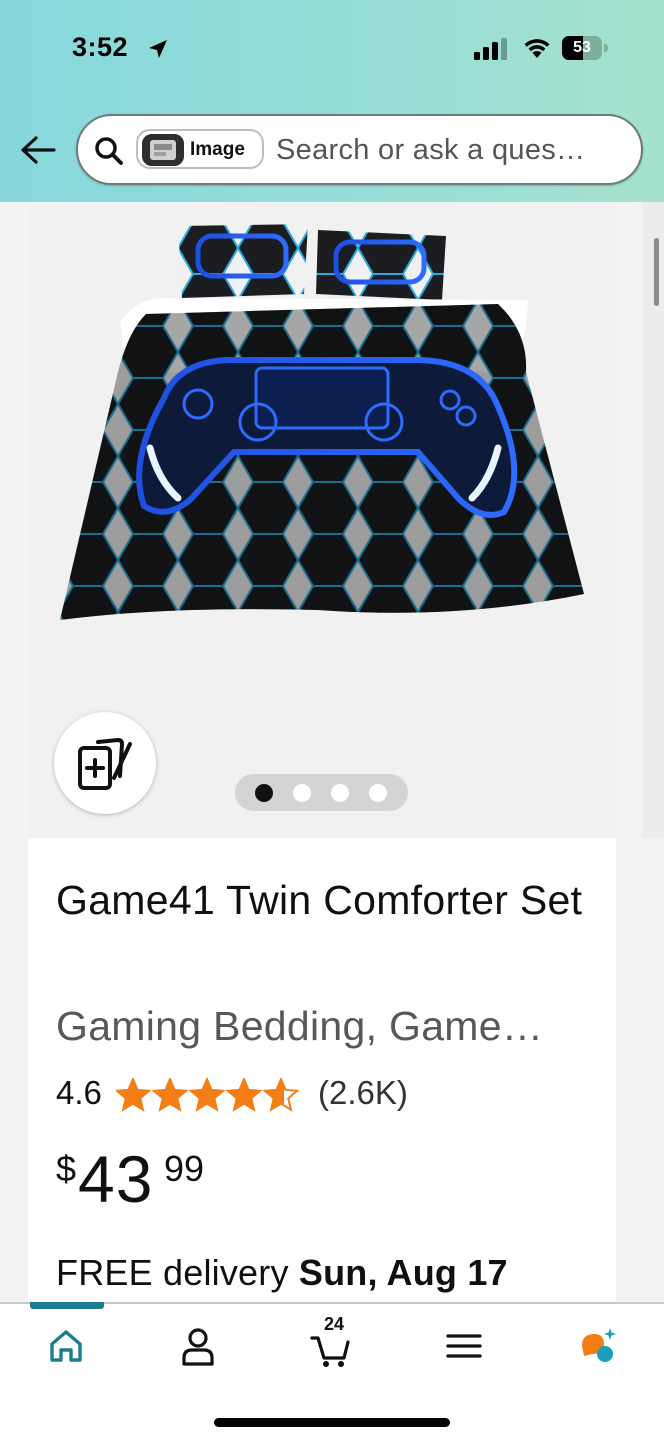 The width and height of the screenshot is (664, 1440). What do you see at coordinates (66, 1168) in the screenshot?
I see `price-currency: $` at bounding box center [66, 1168].